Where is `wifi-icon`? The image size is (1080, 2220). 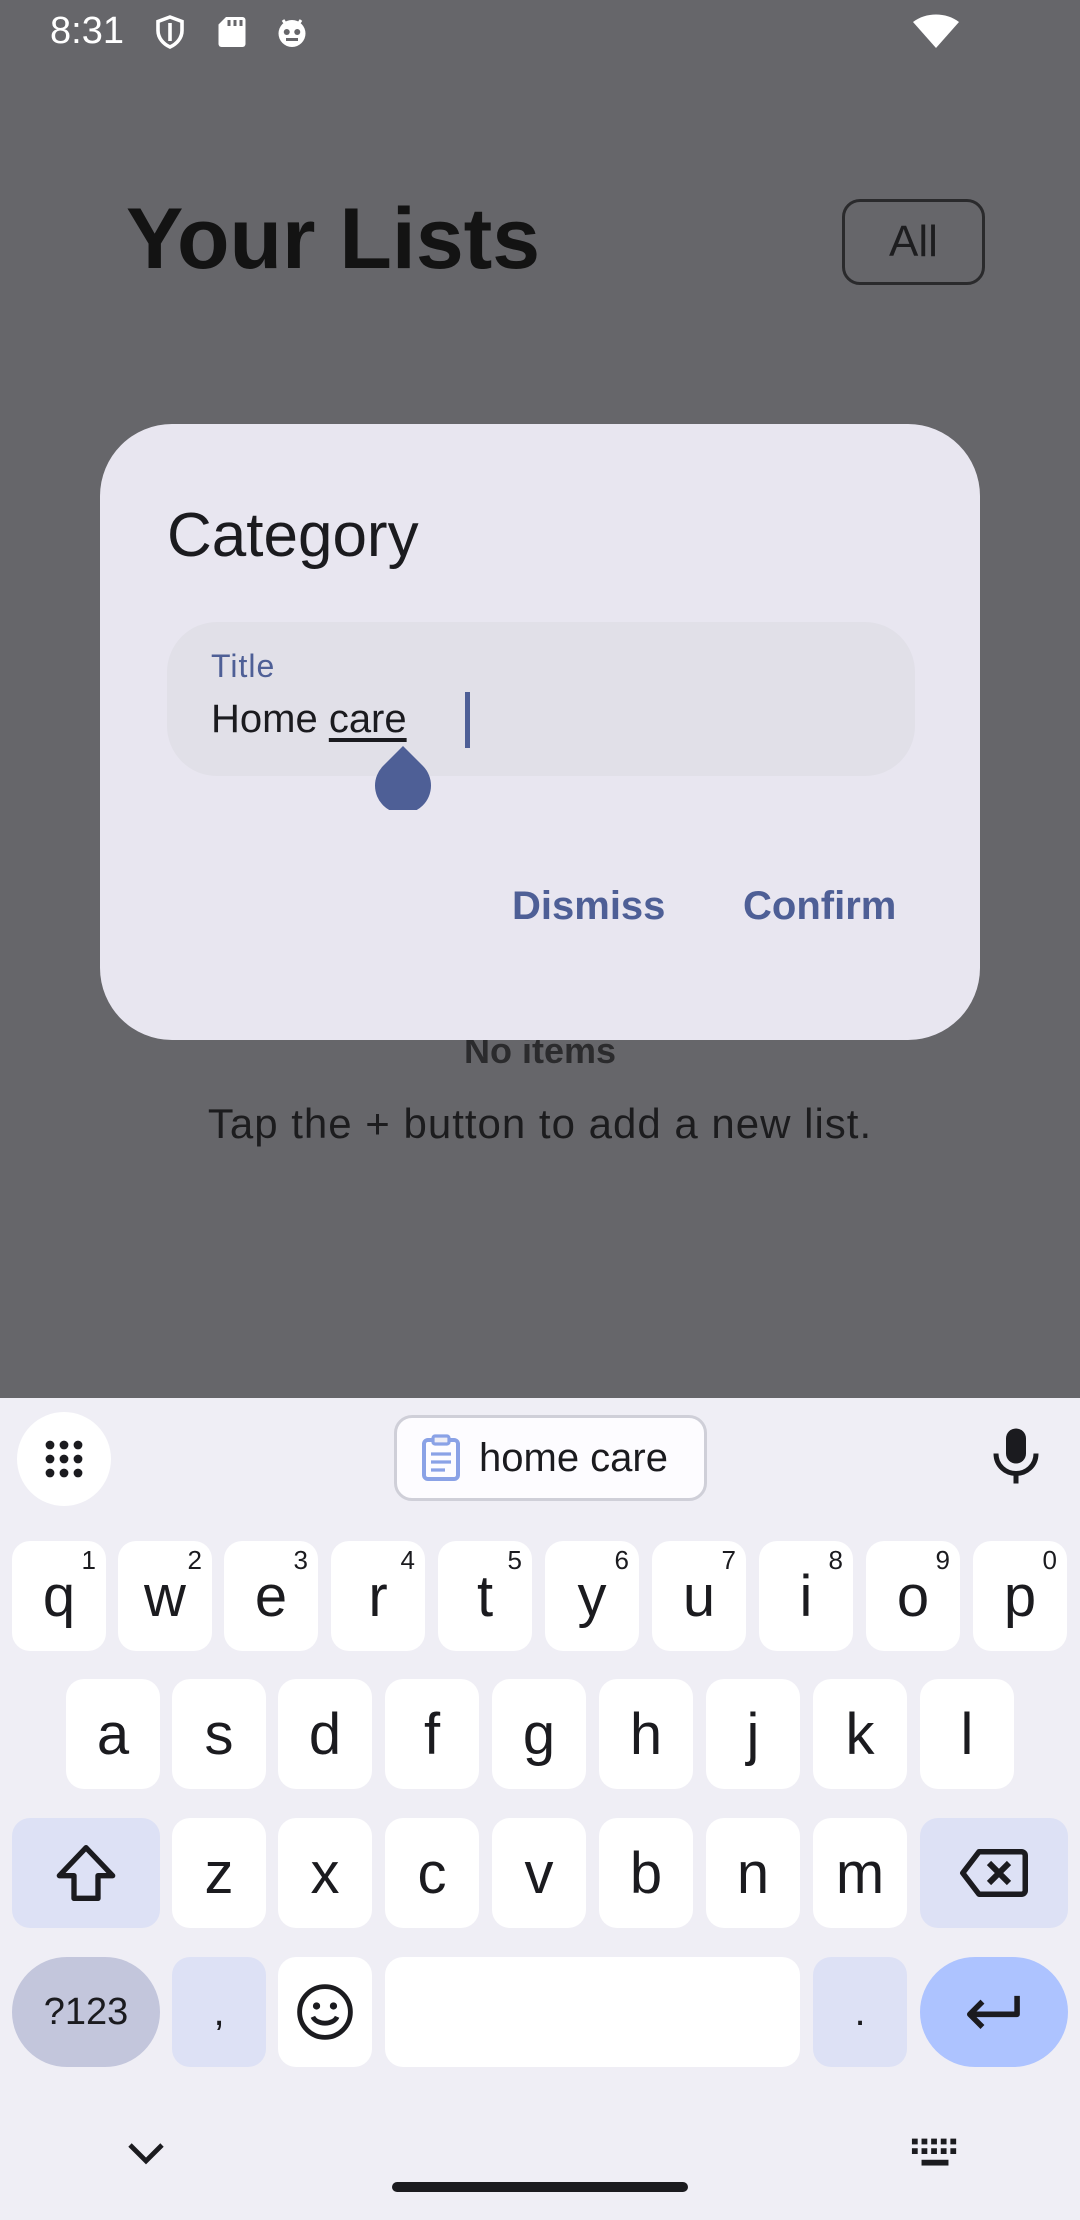 wifi-icon is located at coordinates (936, 31).